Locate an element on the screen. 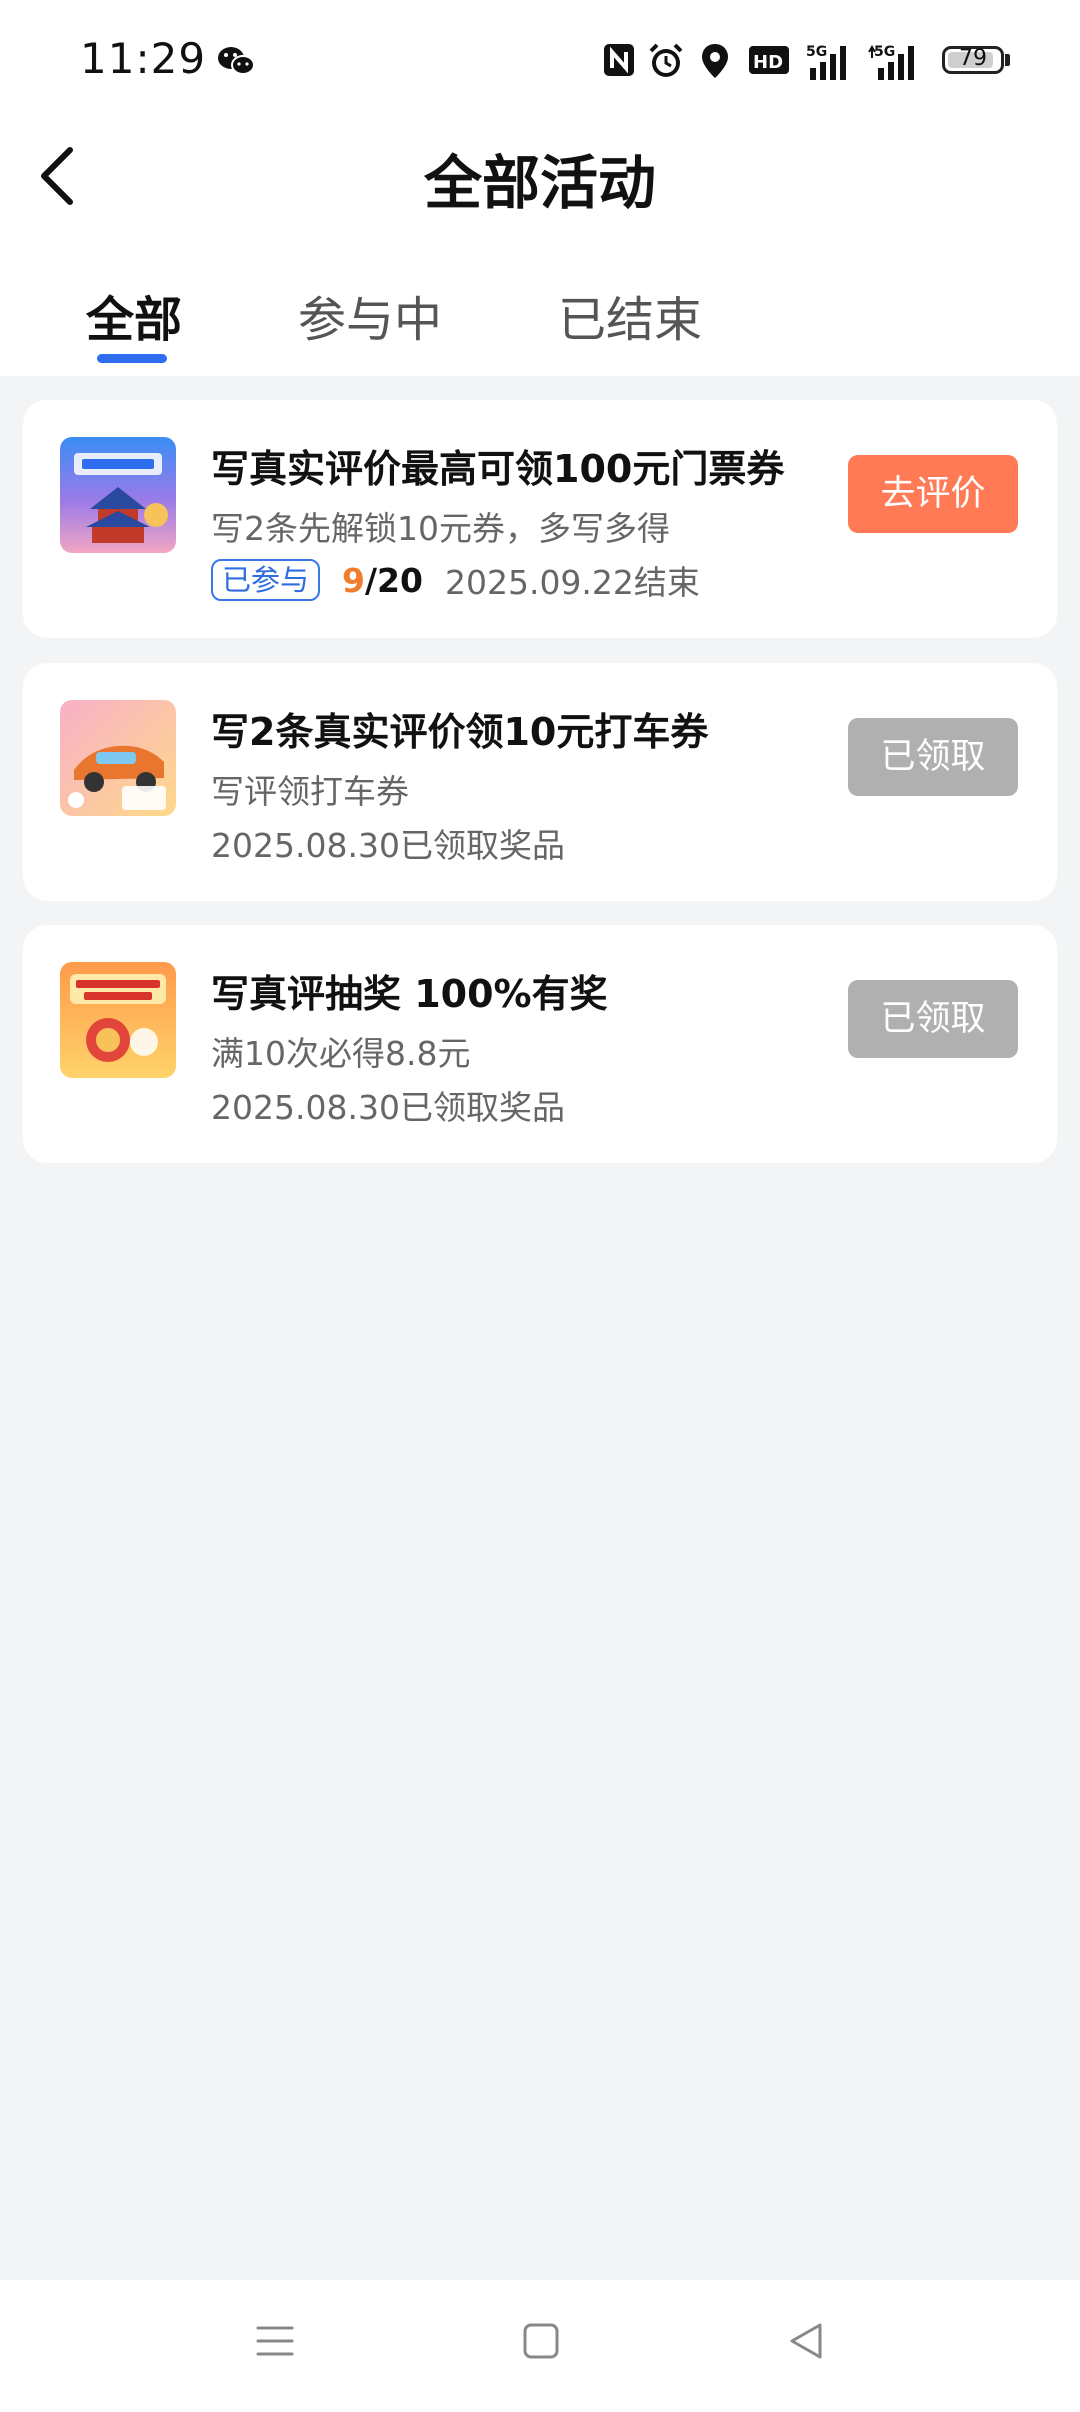 Image resolution: width=1080 pixels, height=2412 pixels. tab-participating: 参与中 is located at coordinates (370, 315).